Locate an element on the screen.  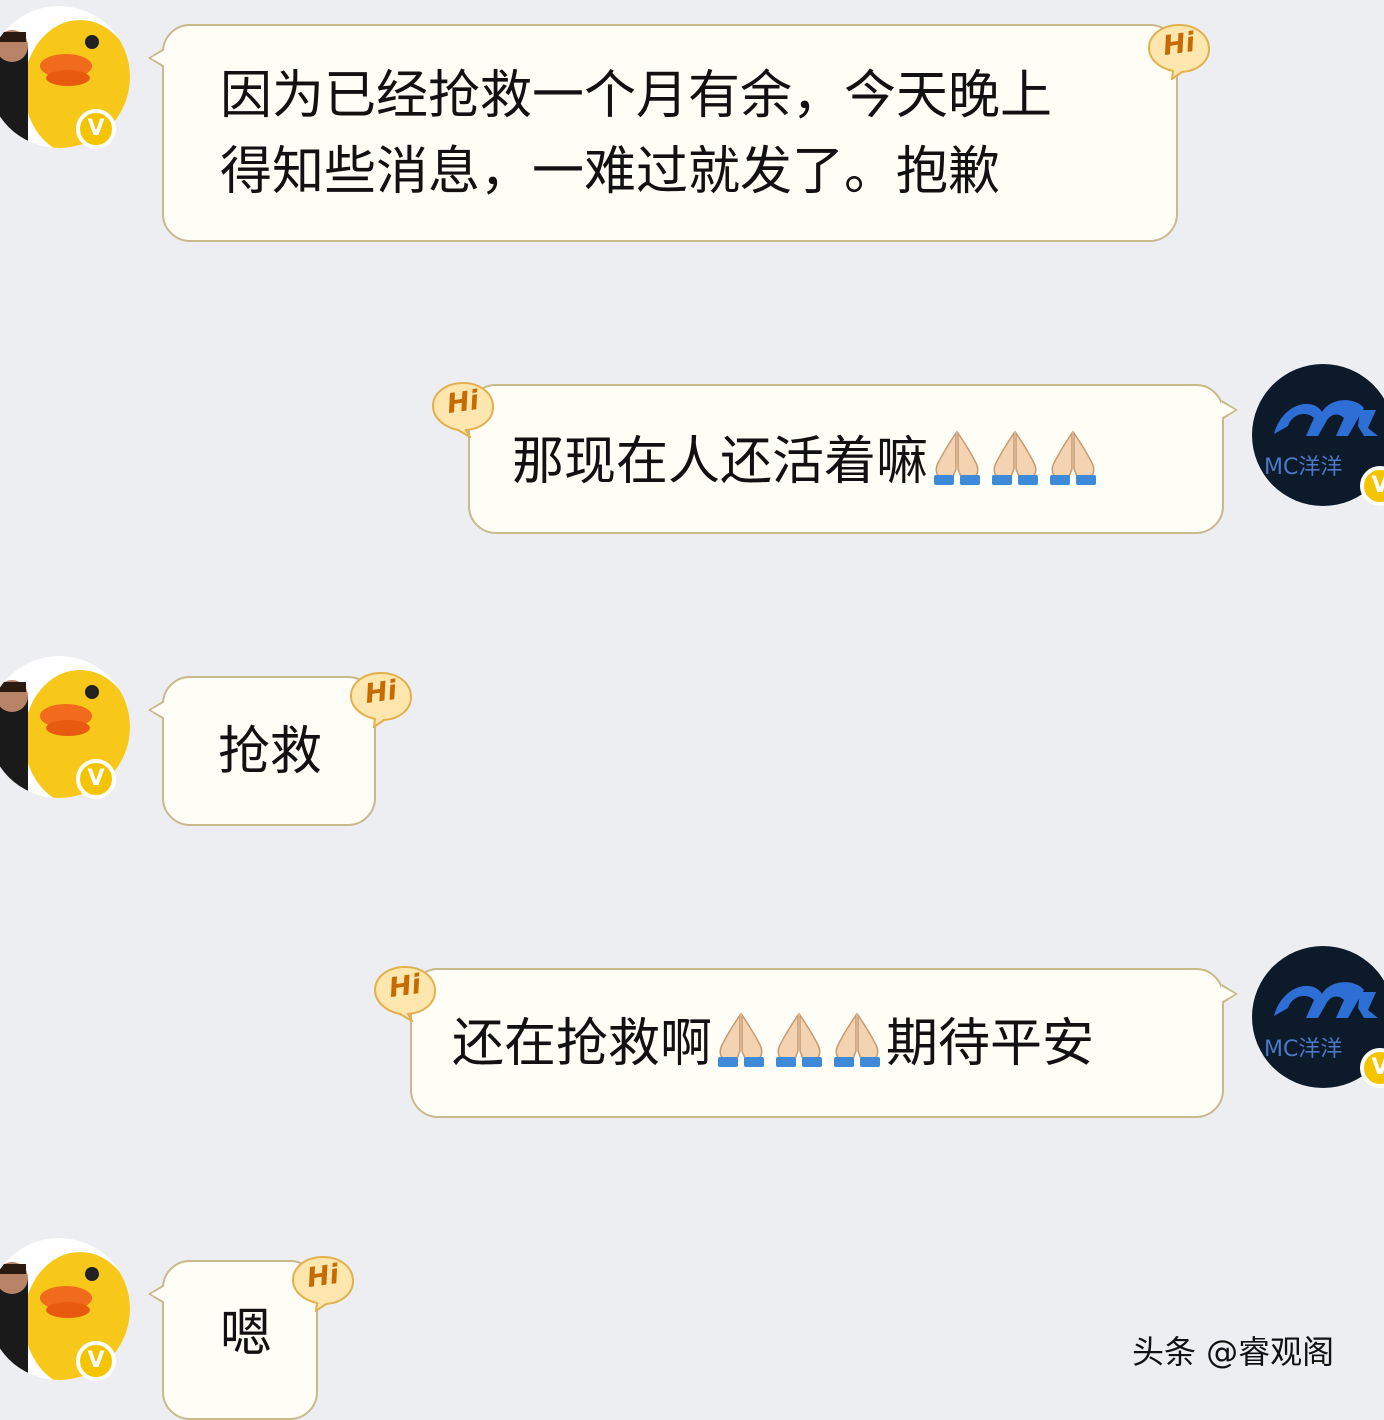
message-text-before: 还在抢救啊 is located at coordinates (582, 1044).